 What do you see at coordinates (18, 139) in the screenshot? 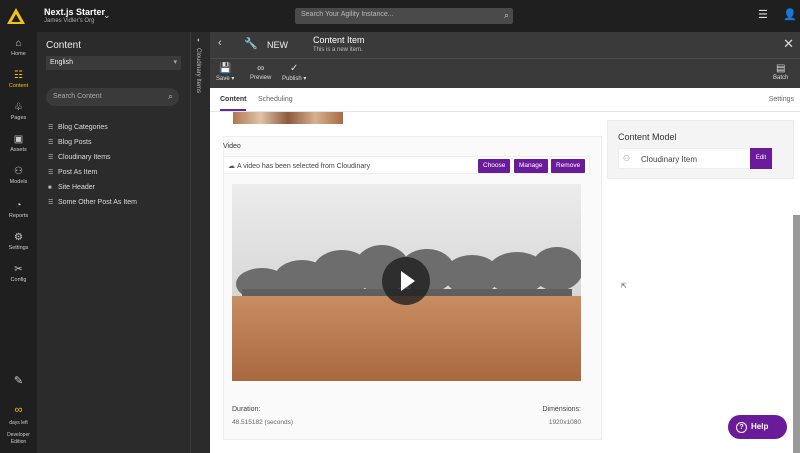
I see `assets-icon: ▣` at bounding box center [18, 139].